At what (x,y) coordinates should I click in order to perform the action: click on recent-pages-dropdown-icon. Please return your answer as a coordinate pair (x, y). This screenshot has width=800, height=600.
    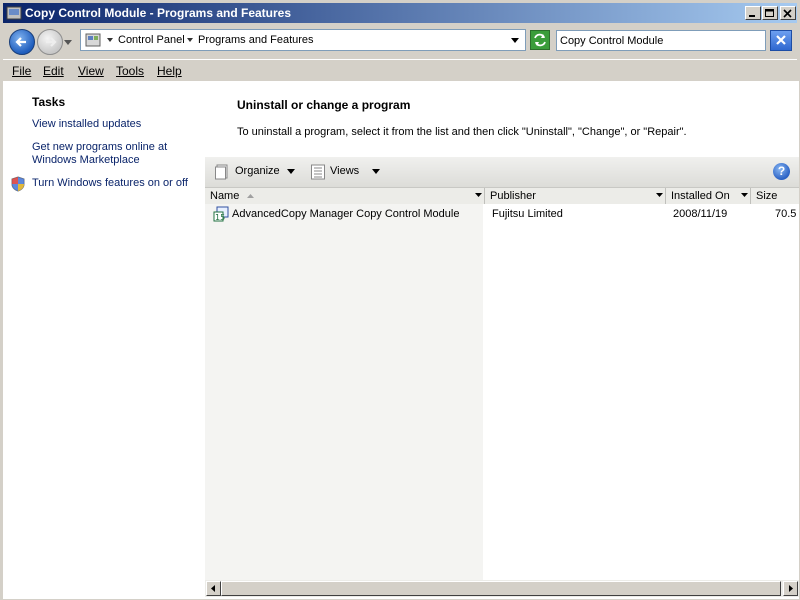
    Looking at the image, I should click on (68, 43).